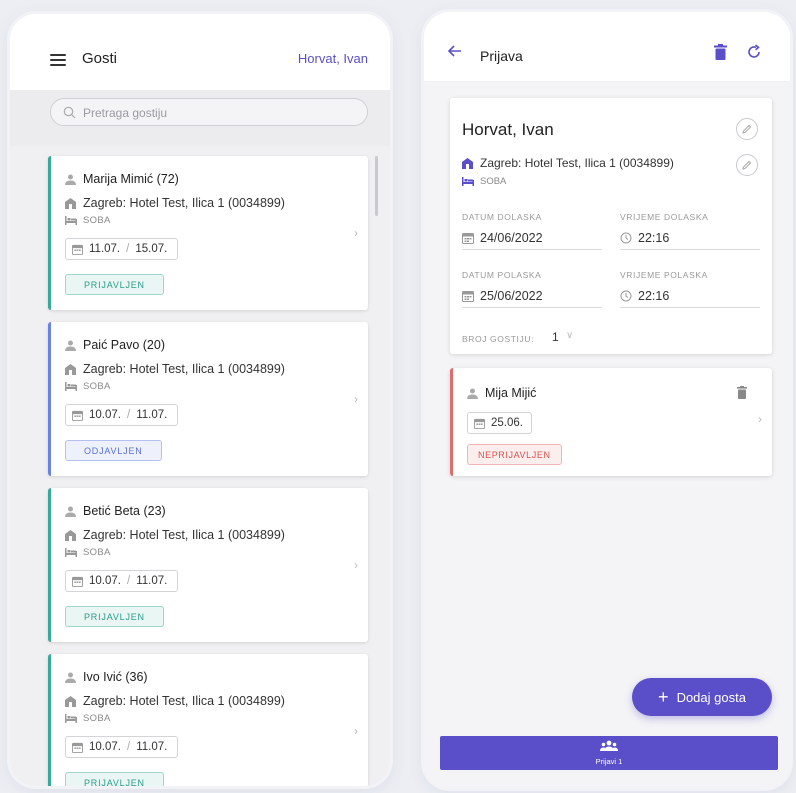  I want to click on guest-name-row: Ivo Ivić (36), so click(106, 677).